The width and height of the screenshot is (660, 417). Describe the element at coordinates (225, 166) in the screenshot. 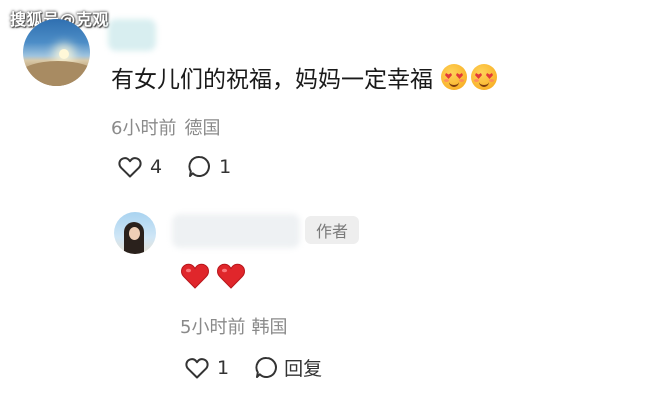

I see `reply-count: 1` at that location.